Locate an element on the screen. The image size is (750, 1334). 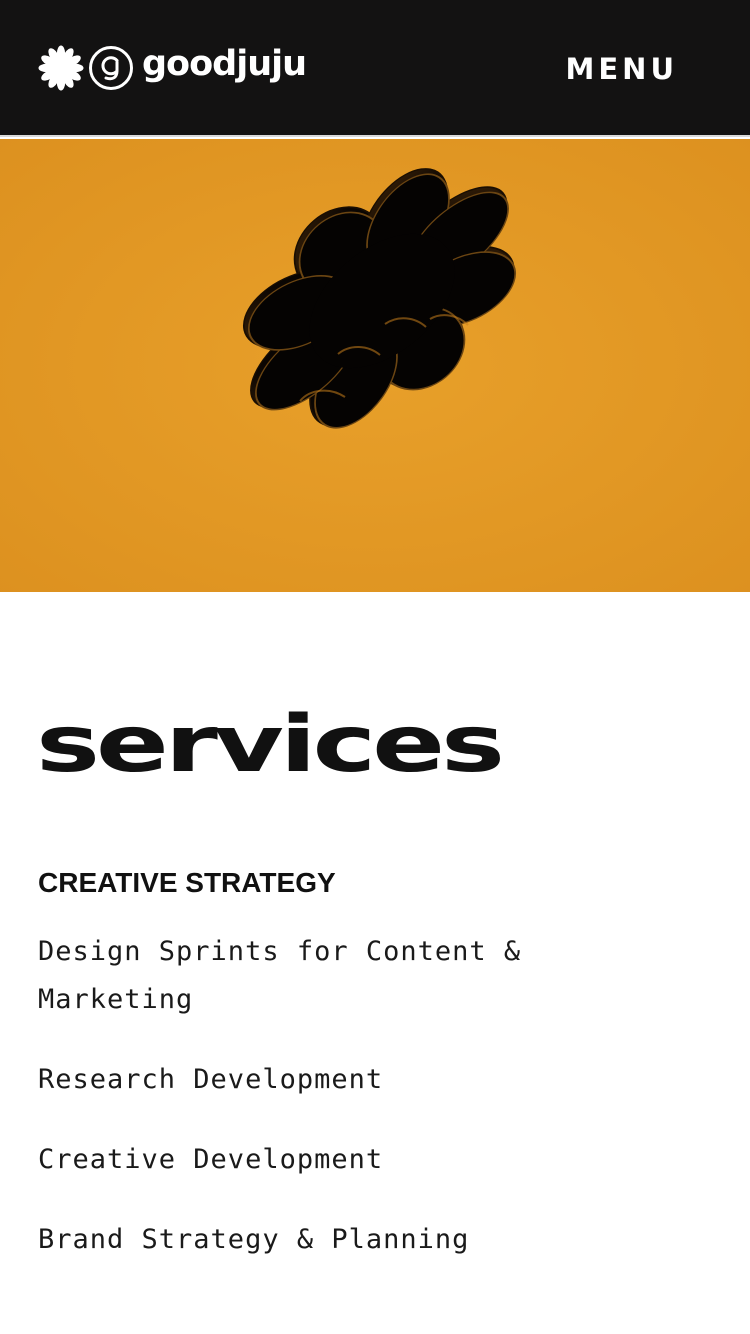
brand-logo: goodjuju is located at coordinates (172, 68).